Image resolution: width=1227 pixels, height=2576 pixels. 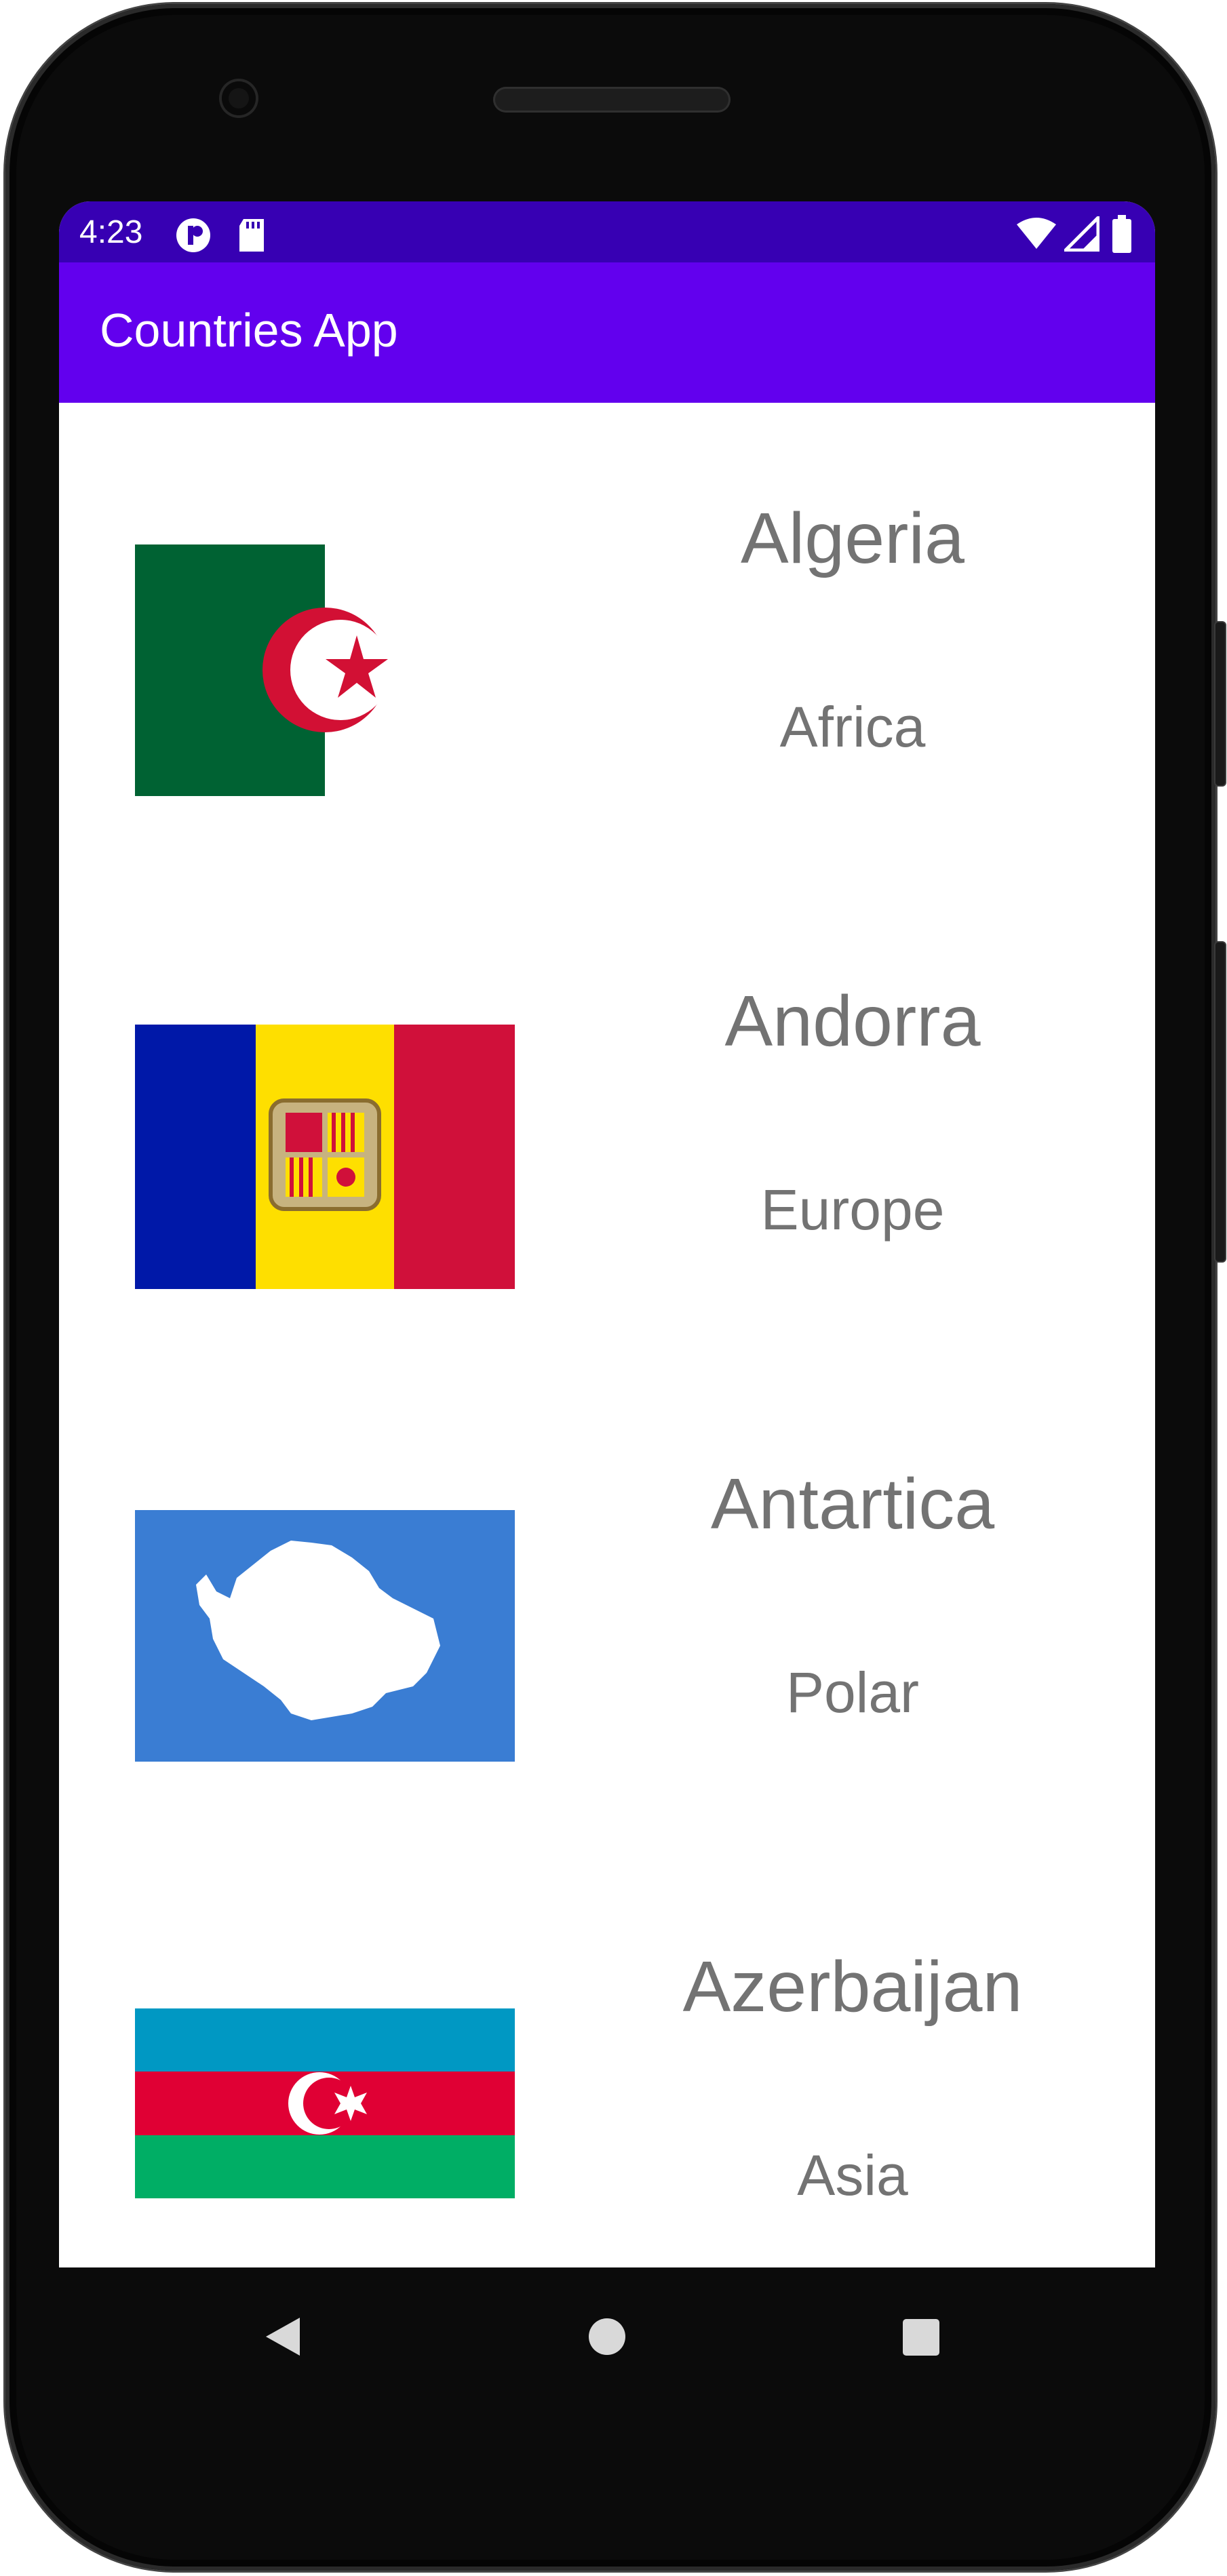 I want to click on notification-icon, so click(x=193, y=239).